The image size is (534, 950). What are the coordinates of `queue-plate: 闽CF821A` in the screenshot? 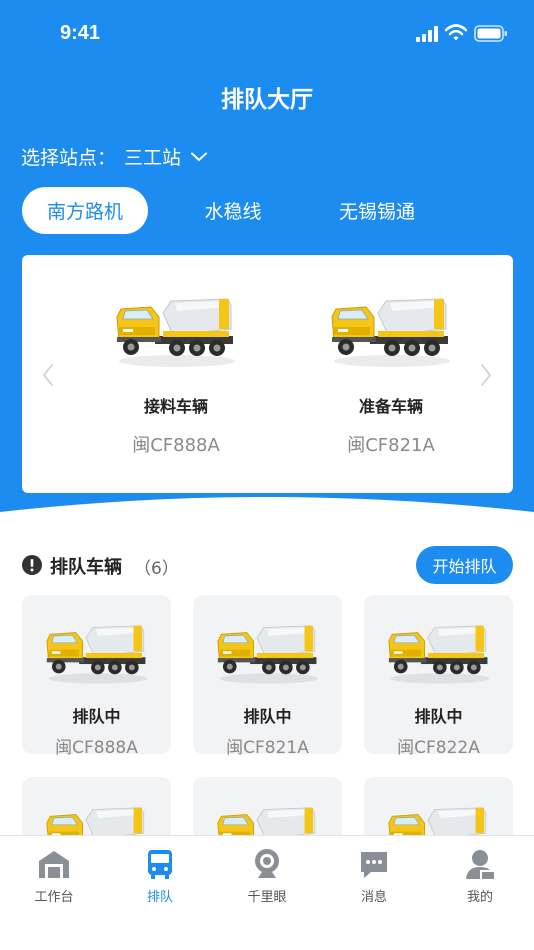 It's located at (267, 748).